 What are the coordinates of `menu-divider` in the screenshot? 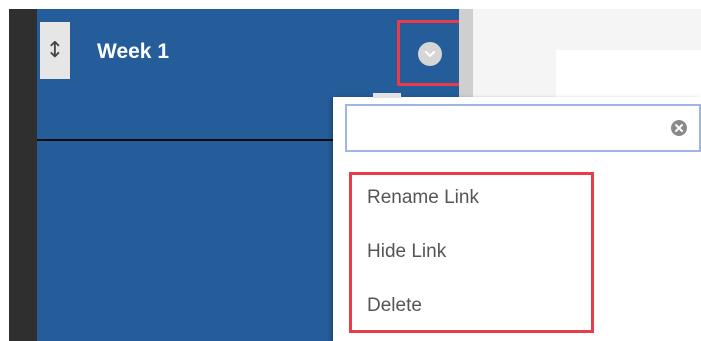 It's located at (186, 140).